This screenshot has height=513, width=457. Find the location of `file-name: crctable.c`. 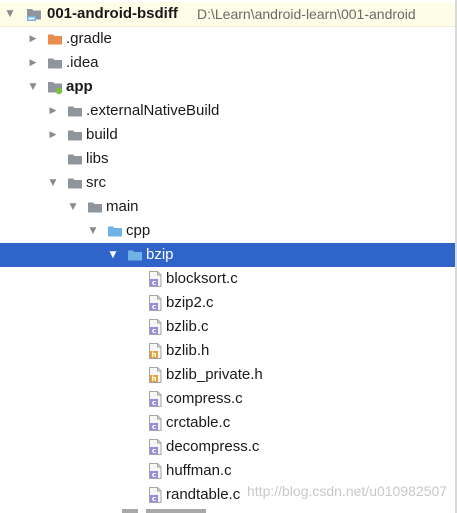

file-name: crctable.c is located at coordinates (198, 422).